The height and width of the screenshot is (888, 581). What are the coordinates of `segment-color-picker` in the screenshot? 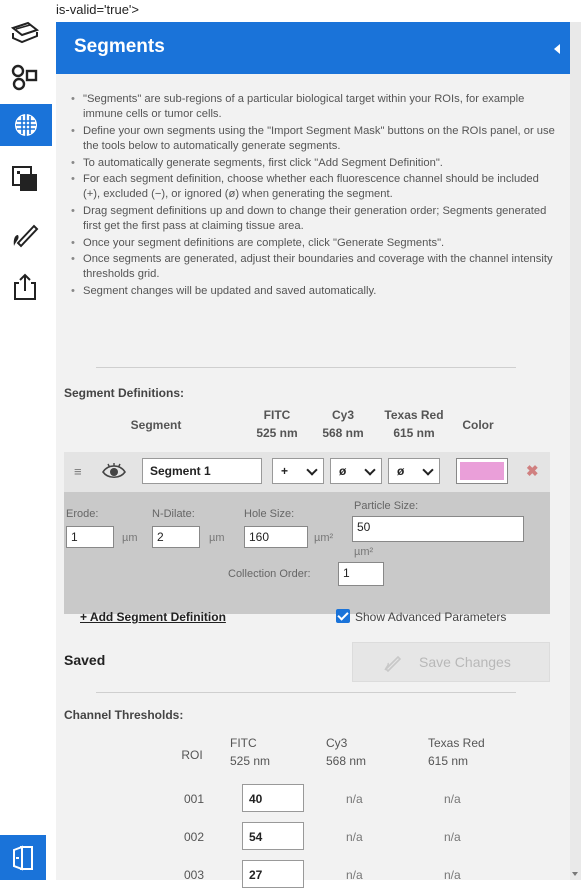 It's located at (482, 471).